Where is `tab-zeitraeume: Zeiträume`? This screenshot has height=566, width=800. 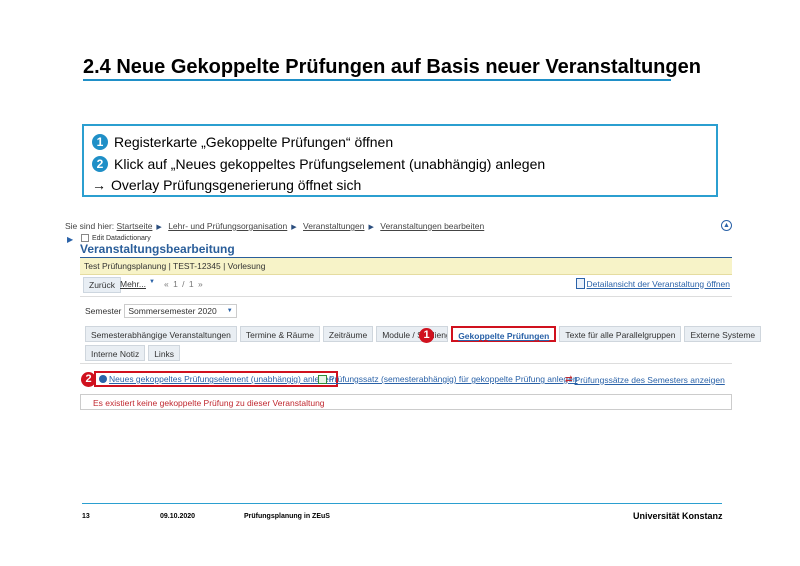
tab-zeitraeume: Zeiträume is located at coordinates (348, 334).